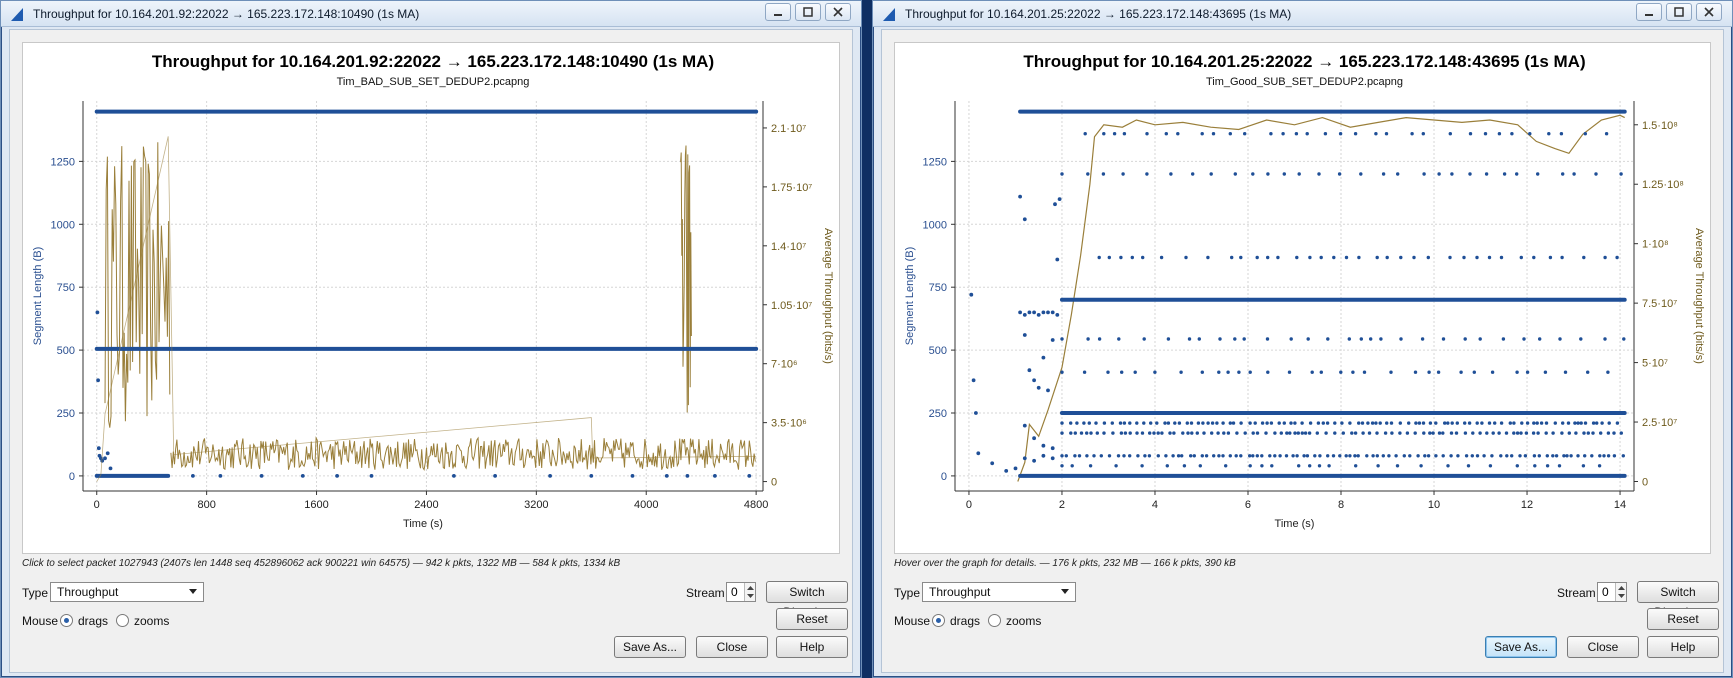  What do you see at coordinates (35, 593) in the screenshot?
I see `type-label: Type` at bounding box center [35, 593].